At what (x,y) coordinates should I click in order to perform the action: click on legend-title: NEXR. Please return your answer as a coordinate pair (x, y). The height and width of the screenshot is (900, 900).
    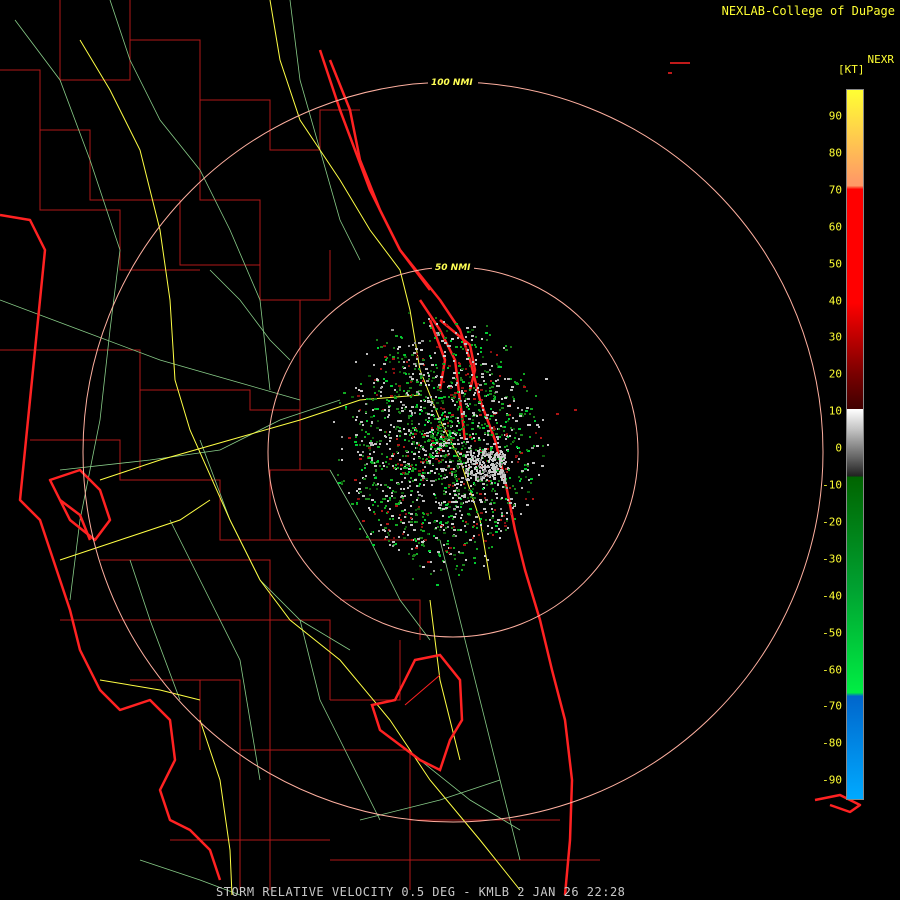
    Looking at the image, I should click on (881, 59).